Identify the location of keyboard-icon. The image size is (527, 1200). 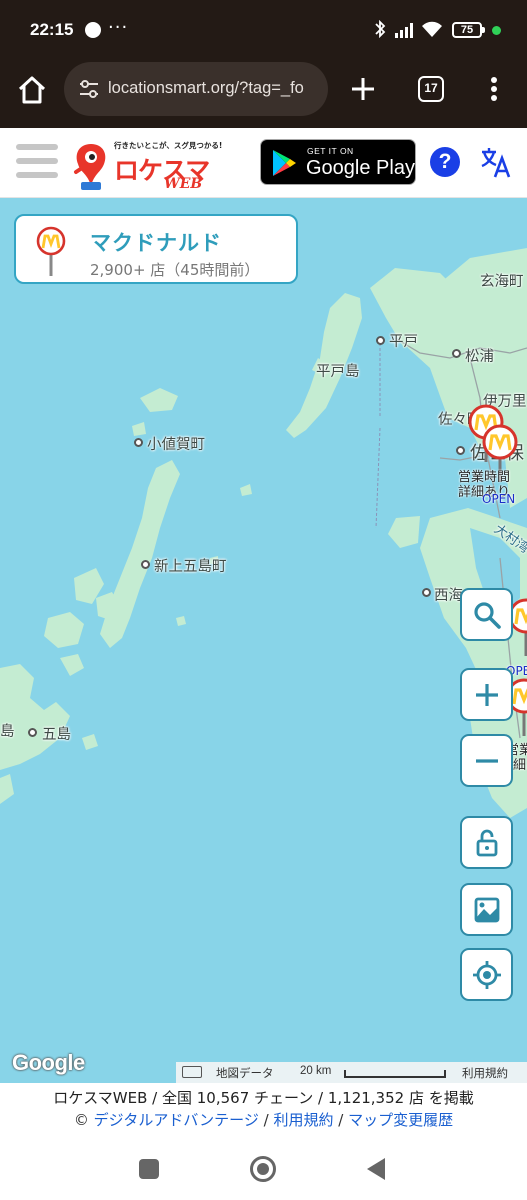
(192, 1072).